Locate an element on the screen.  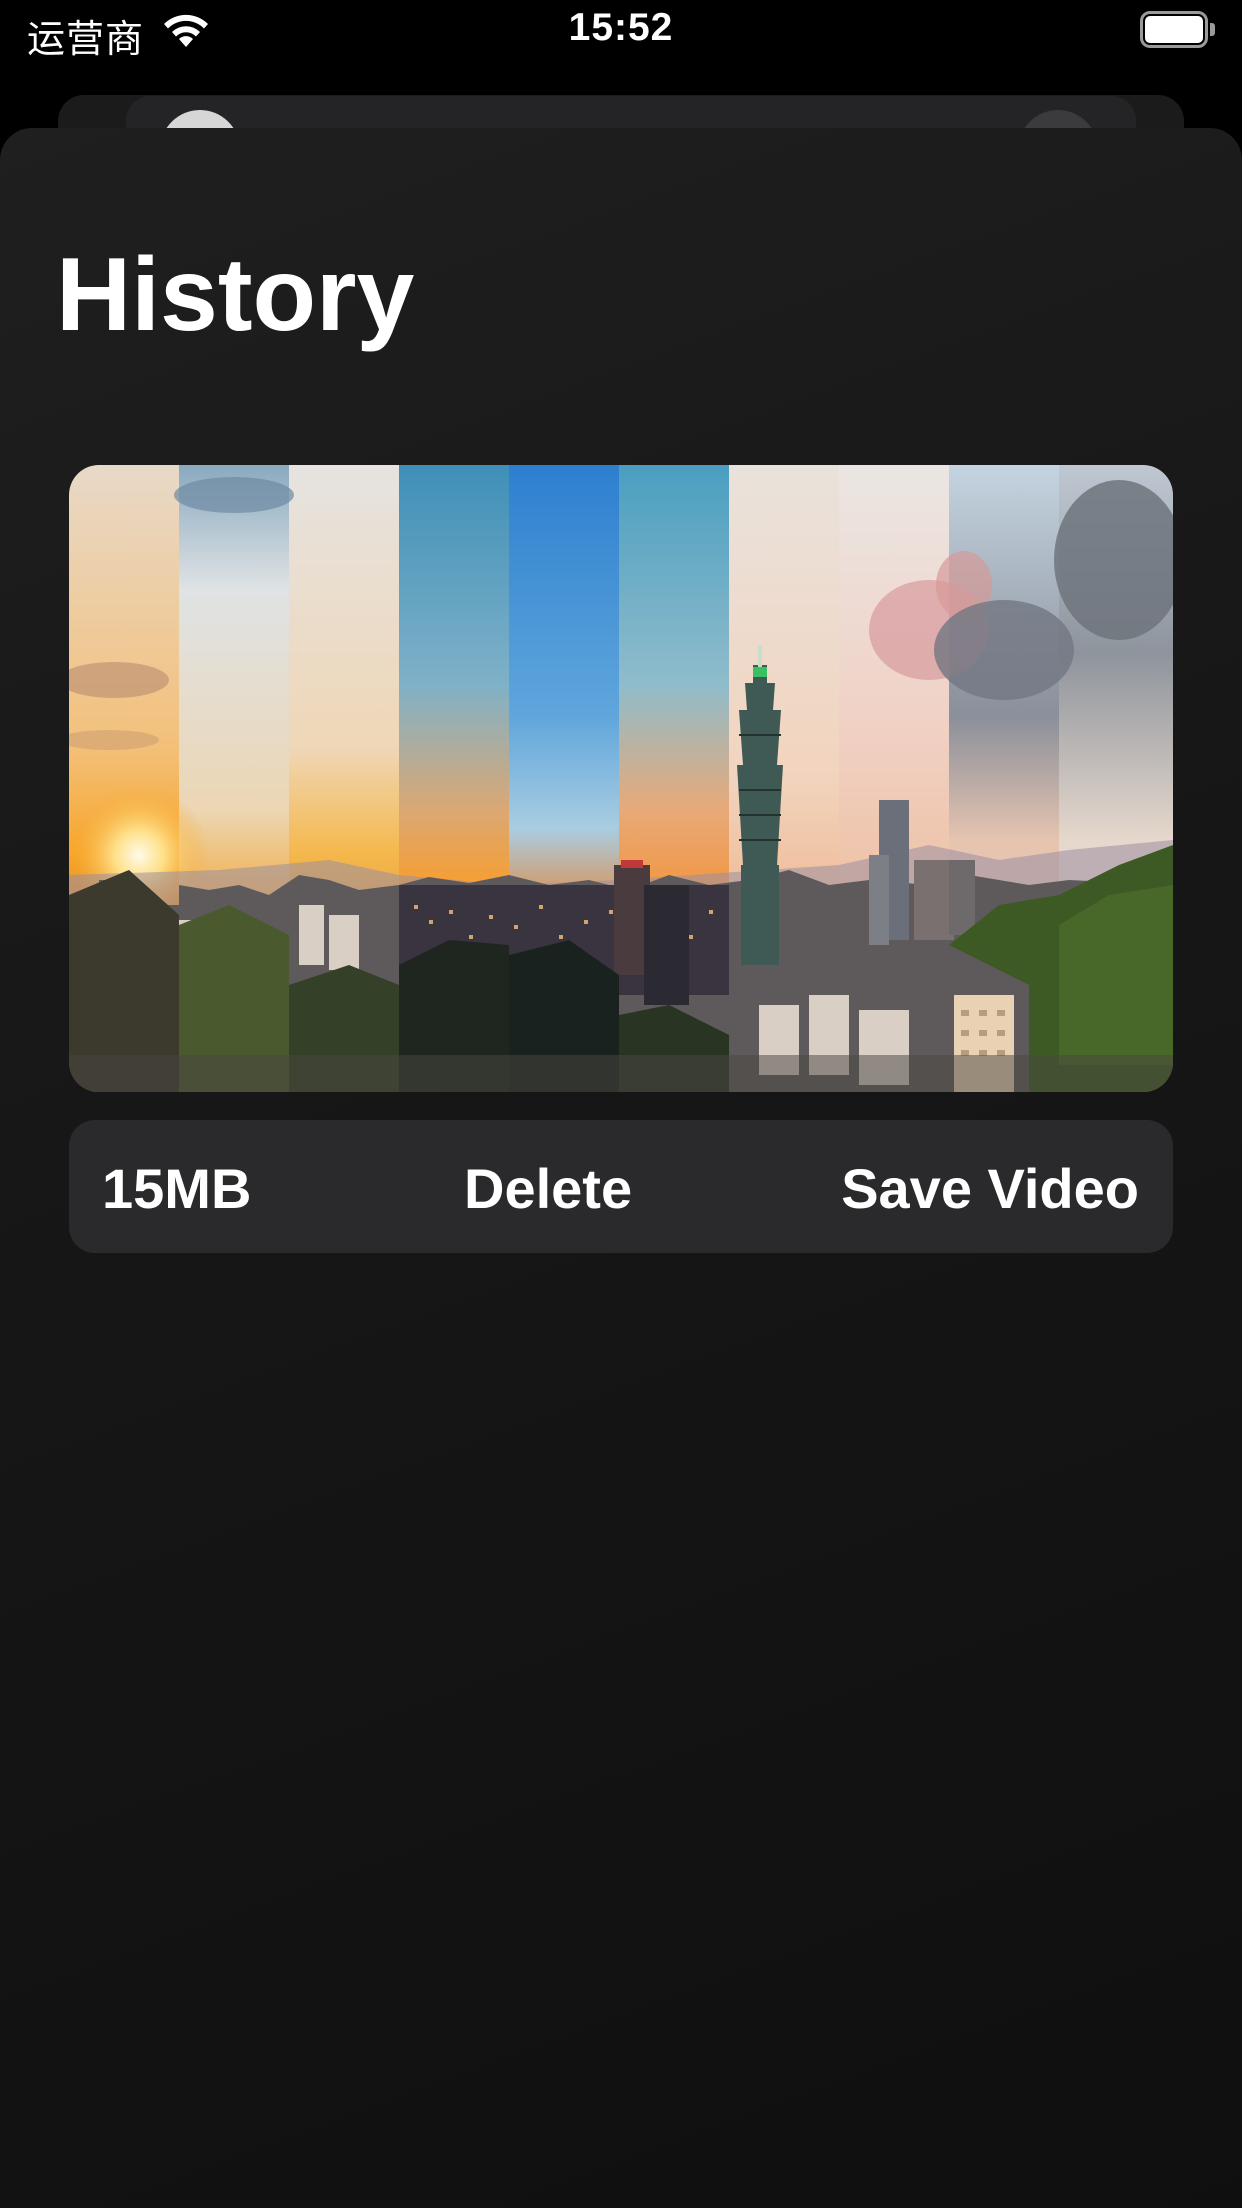
history-item-actions: 15MB Delete Save Video is located at coordinates (621, 1186).